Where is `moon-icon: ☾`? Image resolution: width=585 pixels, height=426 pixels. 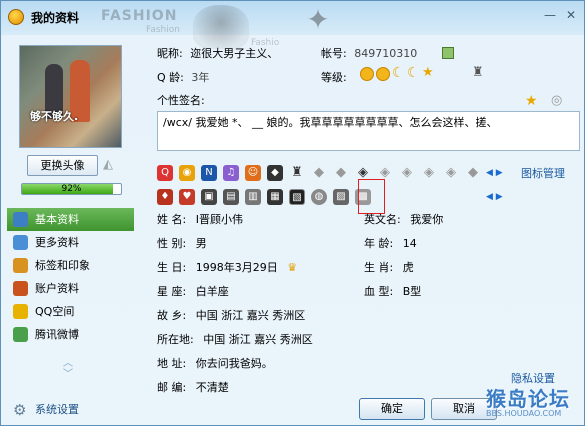
moon-icon: ☾ is located at coordinates (413, 73).